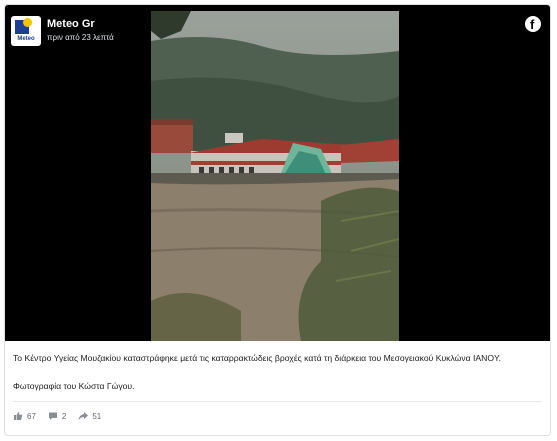 This screenshot has width=557, height=441. I want to click on page-name: Meteo Gr, so click(71, 24).